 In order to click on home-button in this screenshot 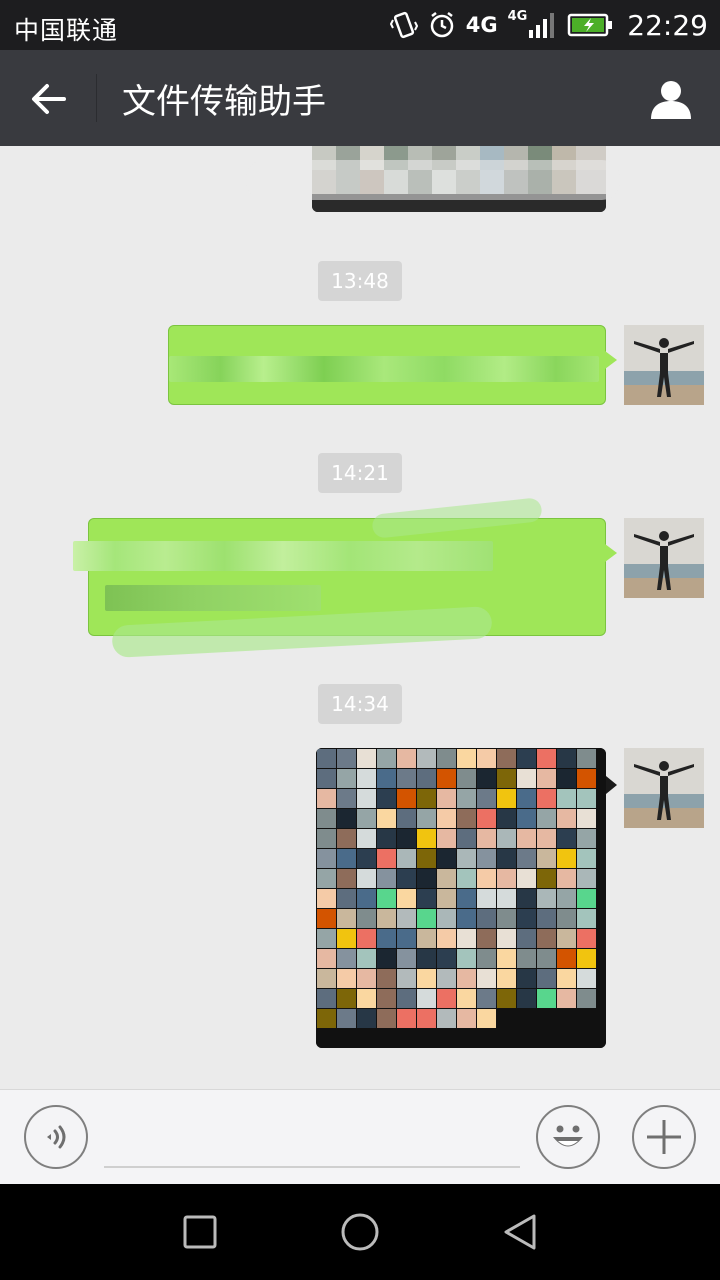, I will do `click(360, 1232)`.